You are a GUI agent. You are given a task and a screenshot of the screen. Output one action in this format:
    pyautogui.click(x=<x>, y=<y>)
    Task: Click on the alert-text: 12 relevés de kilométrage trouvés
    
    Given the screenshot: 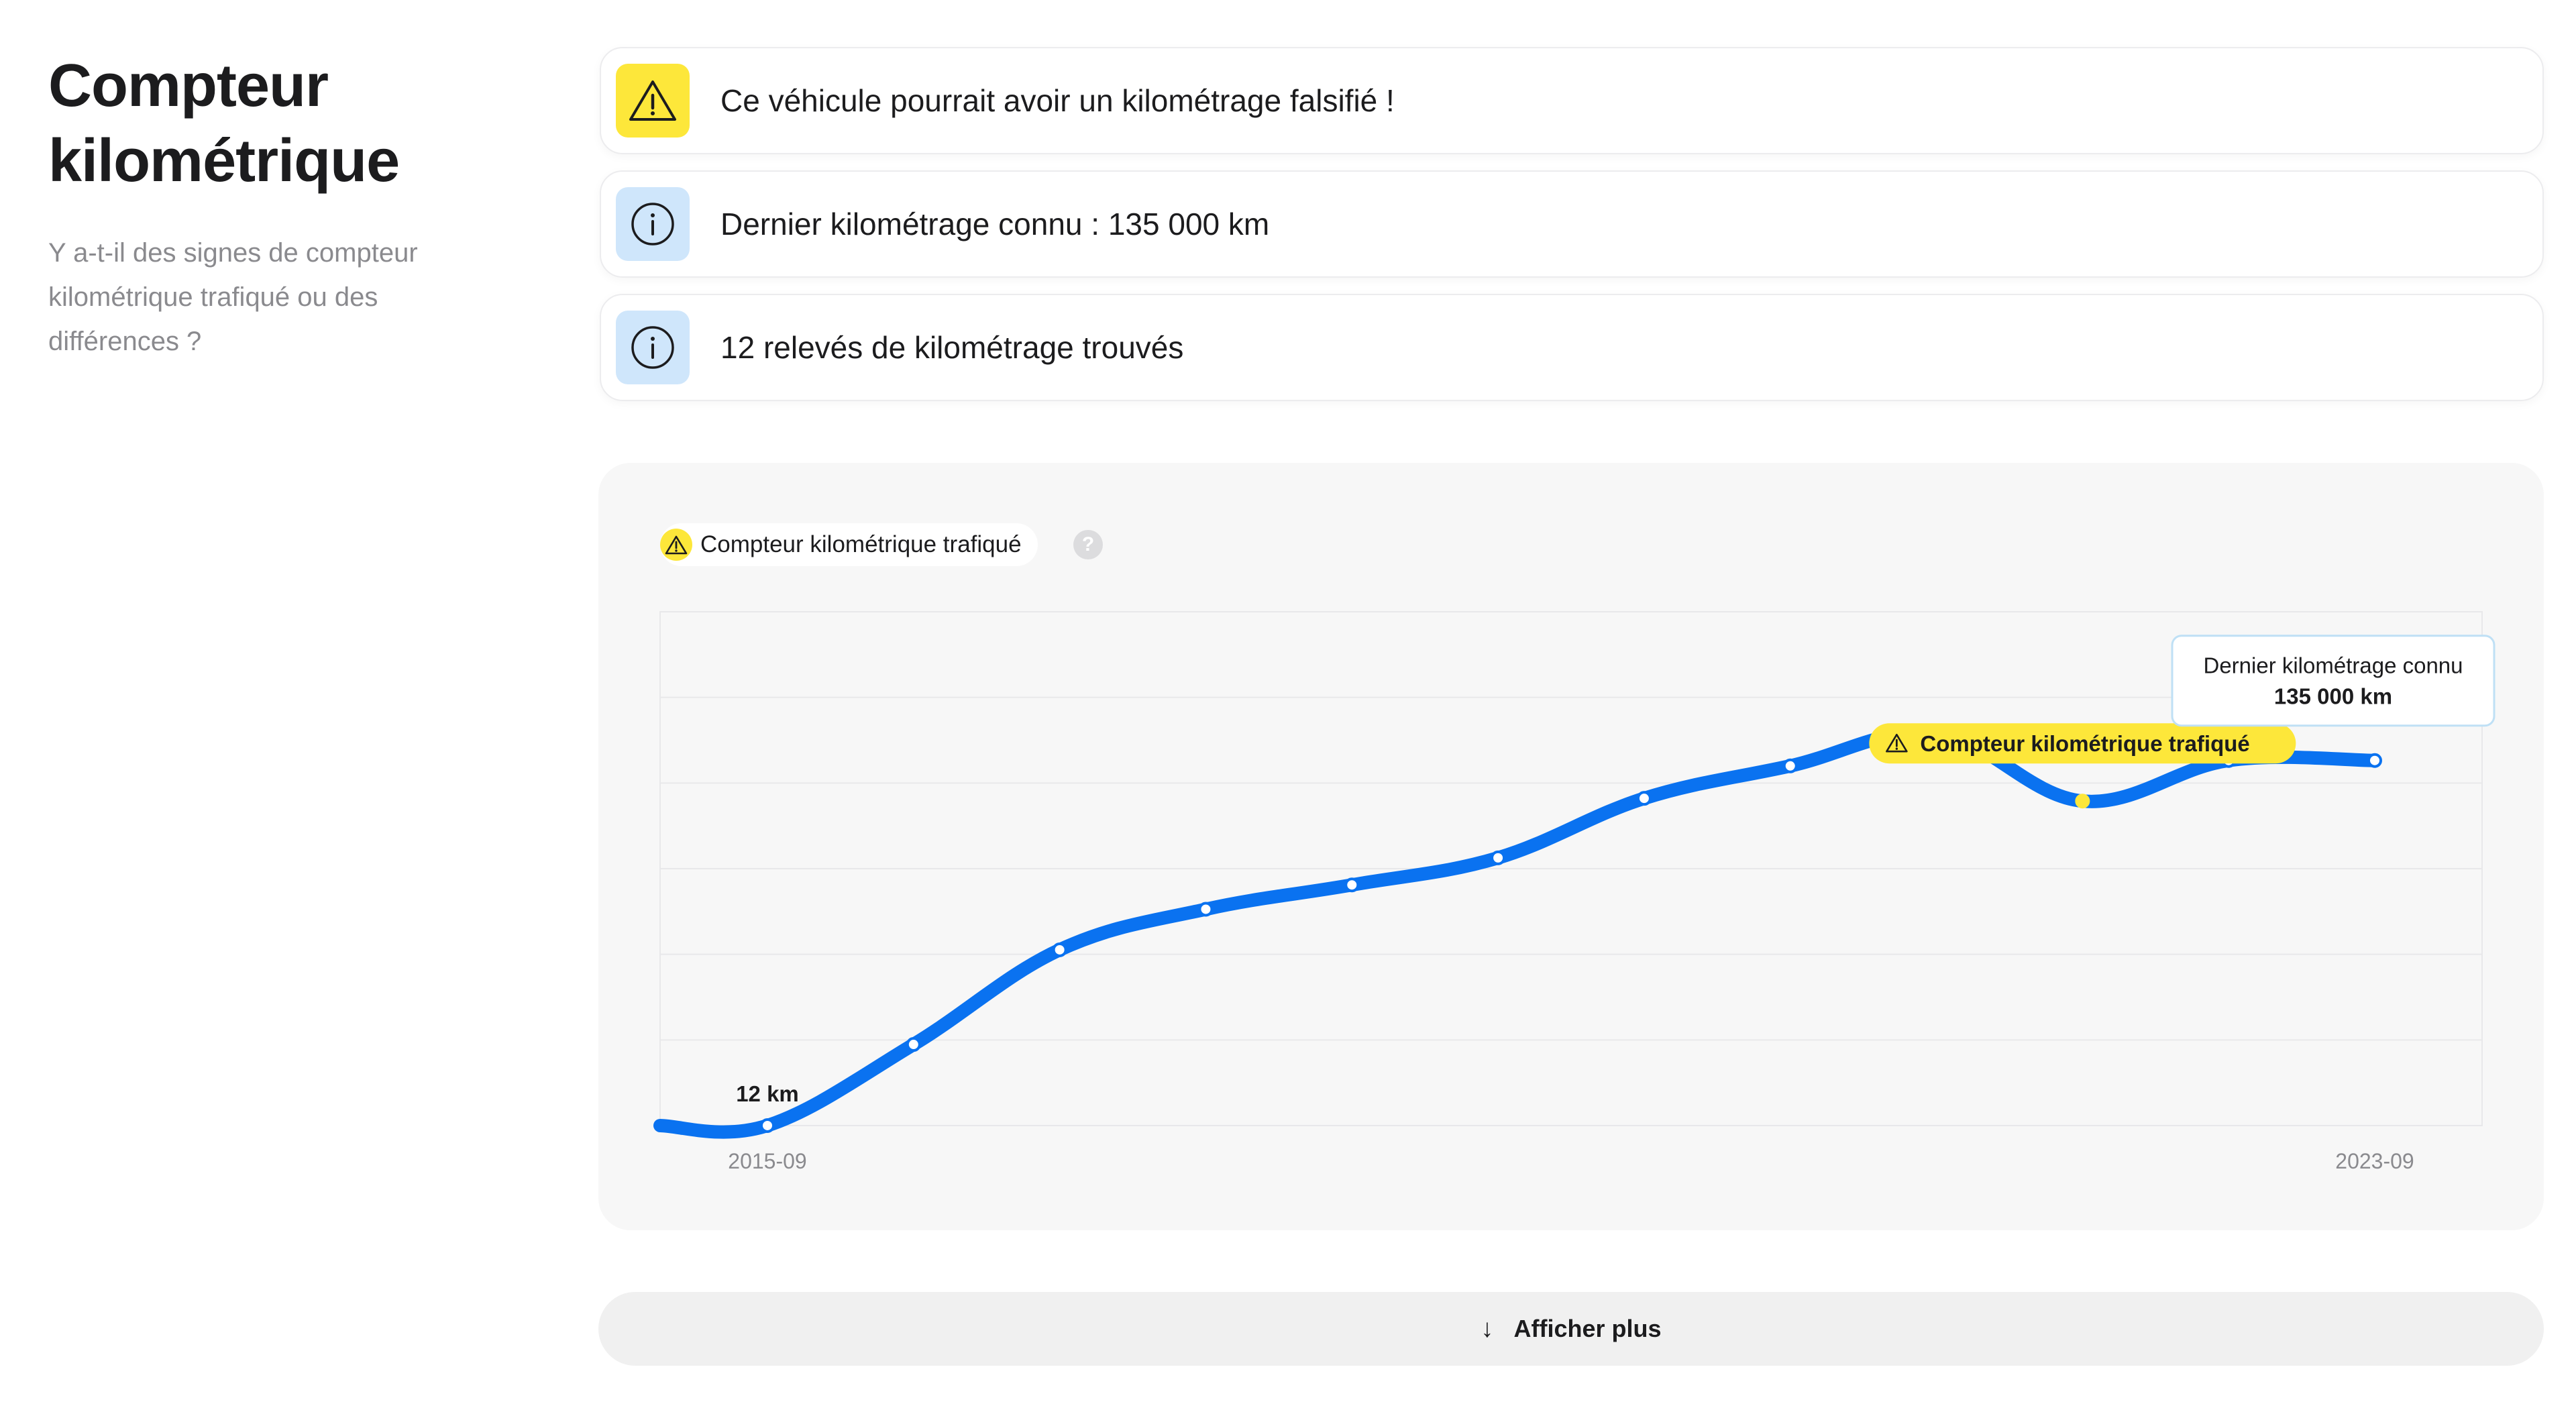 What is the action you would take?
    pyautogui.click(x=952, y=347)
    